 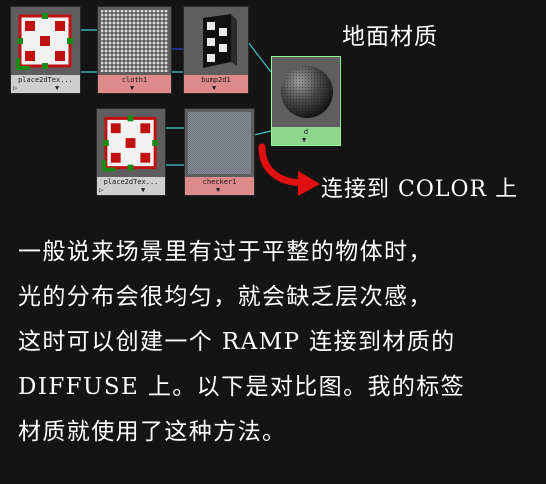 What do you see at coordinates (237, 342) in the screenshot?
I see `paragraph-line: 这时可以创建一个 RAMP 连接到材质的` at bounding box center [237, 342].